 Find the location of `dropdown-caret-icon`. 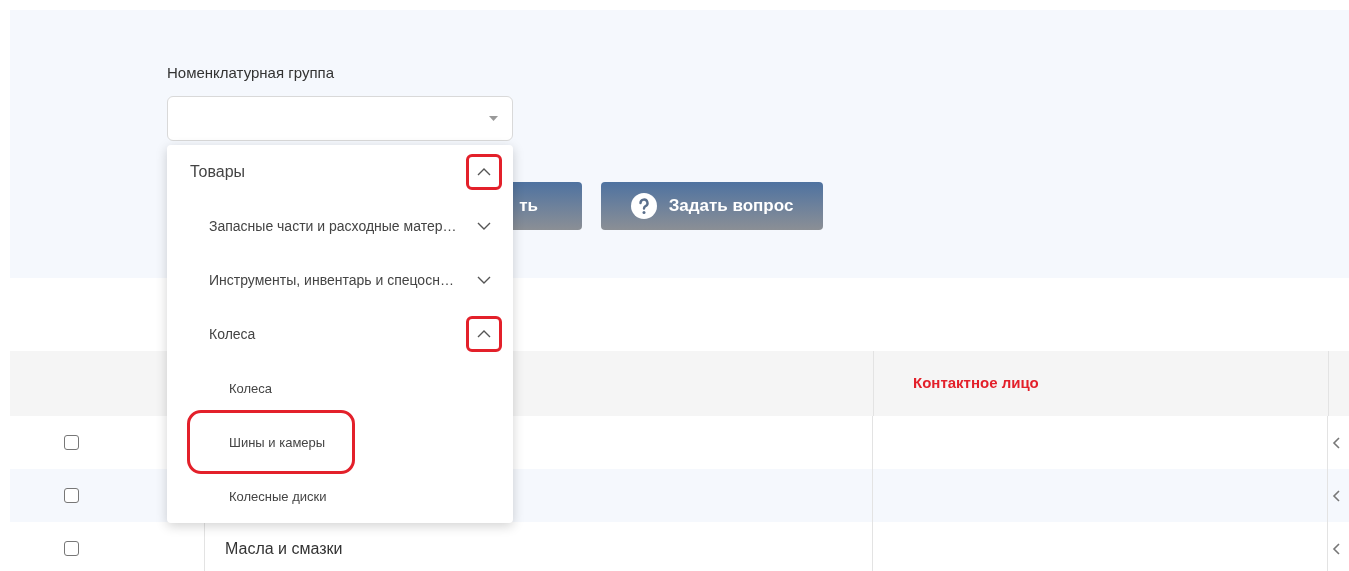

dropdown-caret-icon is located at coordinates (493, 118).